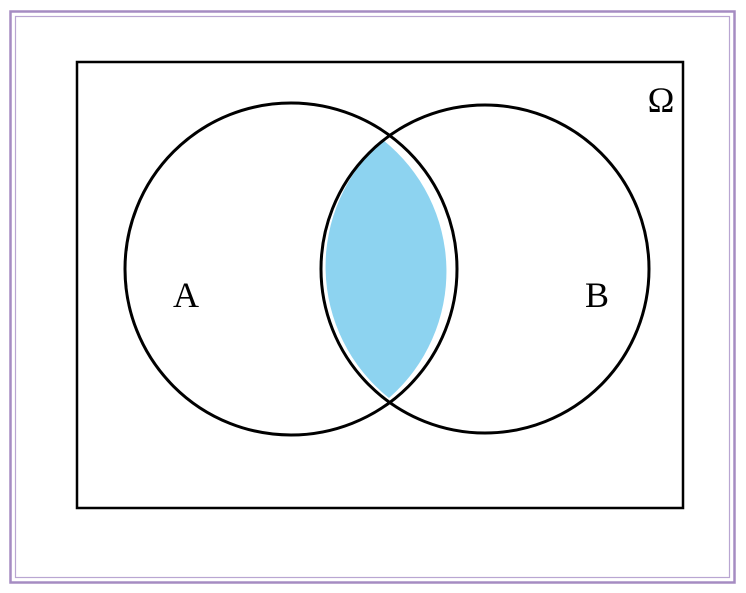 This screenshot has height=593, width=746. Describe the element at coordinates (661, 100) in the screenshot. I see `universe-label: Ω` at that location.